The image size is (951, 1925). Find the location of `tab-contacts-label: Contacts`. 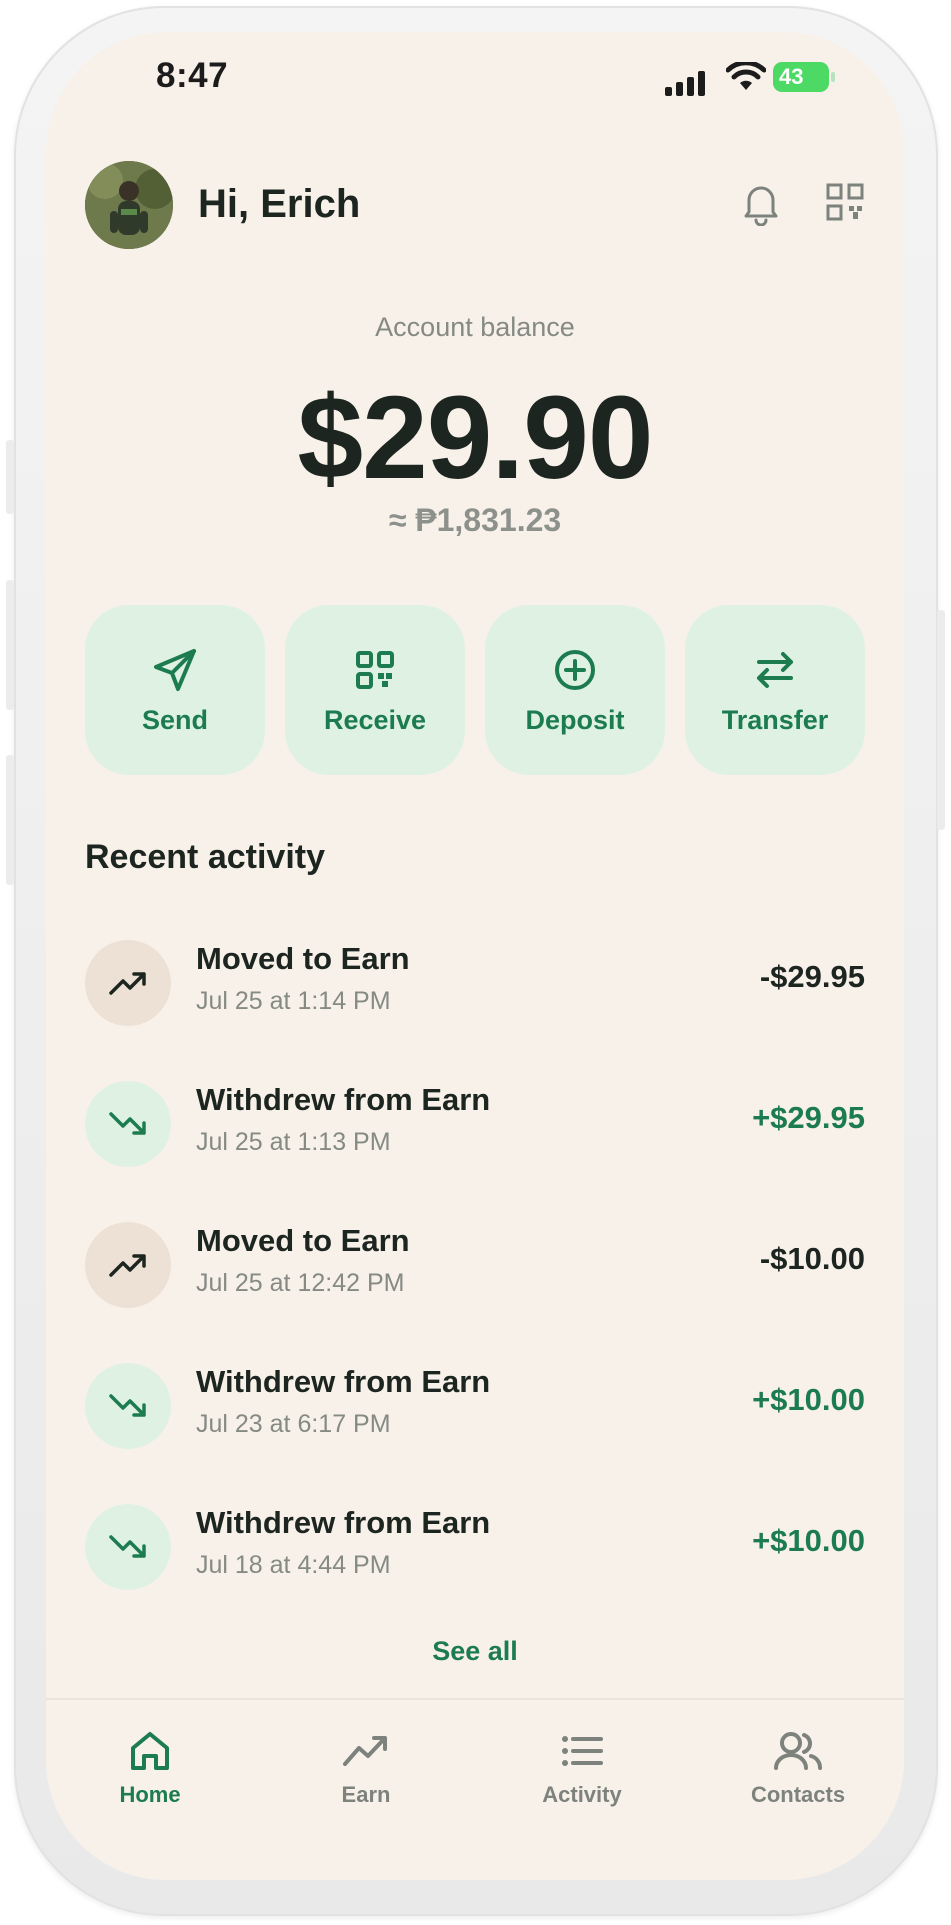

tab-contacts-label: Contacts is located at coordinates (798, 1794).